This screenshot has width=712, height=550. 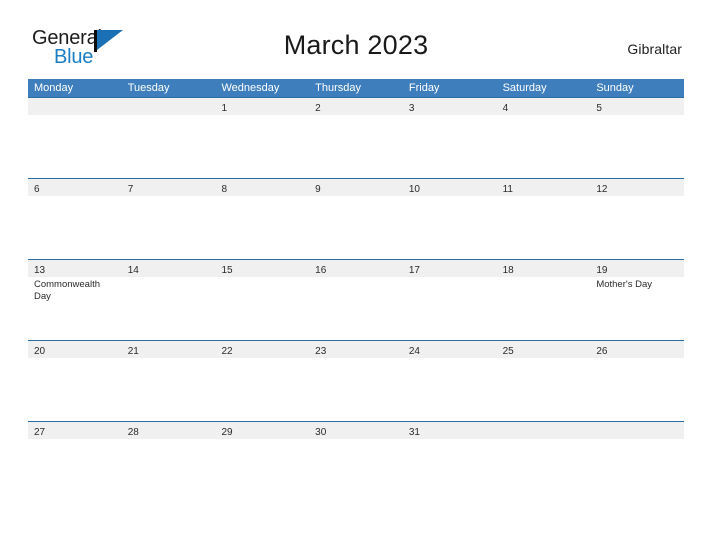 What do you see at coordinates (318, 108) in the screenshot?
I see `day-number: 2` at bounding box center [318, 108].